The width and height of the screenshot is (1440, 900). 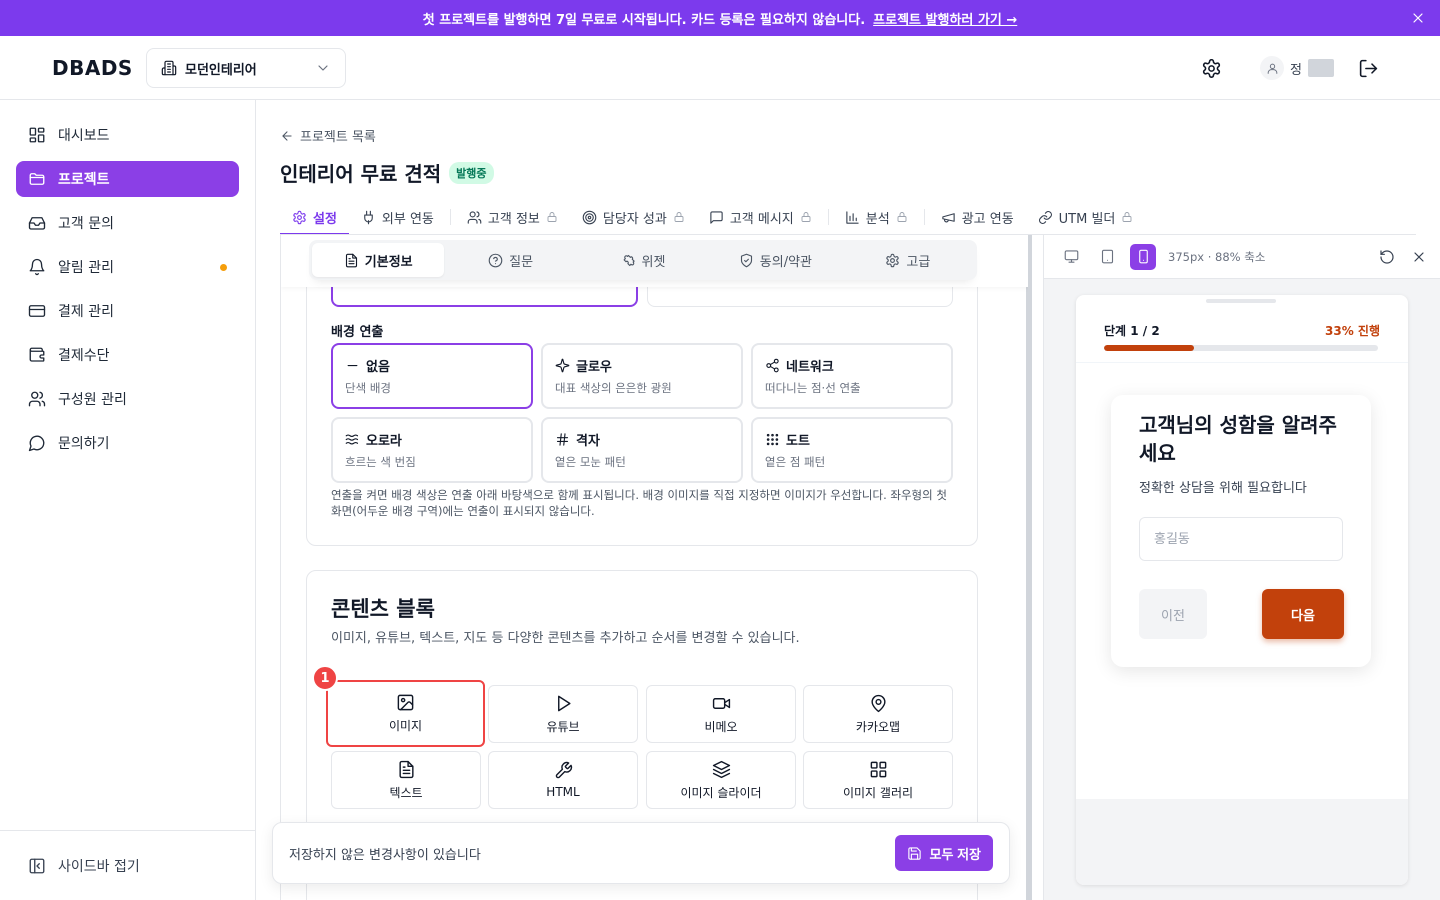 What do you see at coordinates (1238, 439) in the screenshot?
I see `question-title: 고객님의 성함을 알려주세요` at bounding box center [1238, 439].